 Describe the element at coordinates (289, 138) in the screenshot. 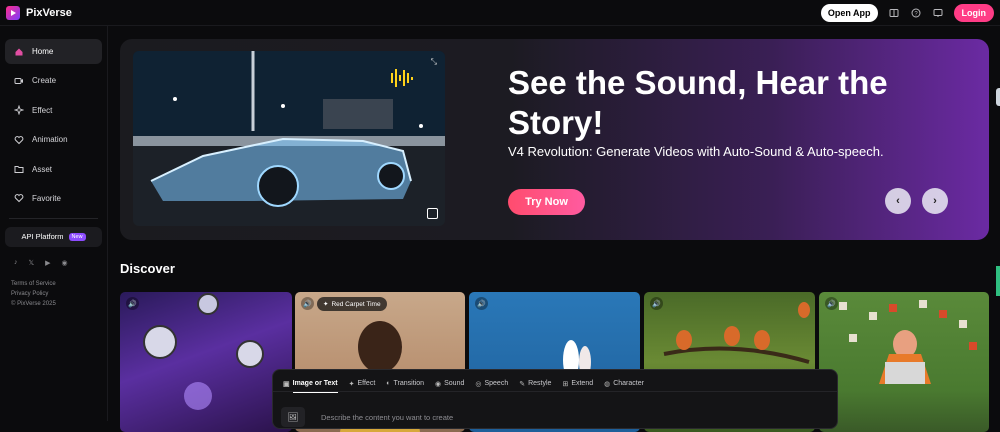

I see `hero-car-image: ⤡` at that location.